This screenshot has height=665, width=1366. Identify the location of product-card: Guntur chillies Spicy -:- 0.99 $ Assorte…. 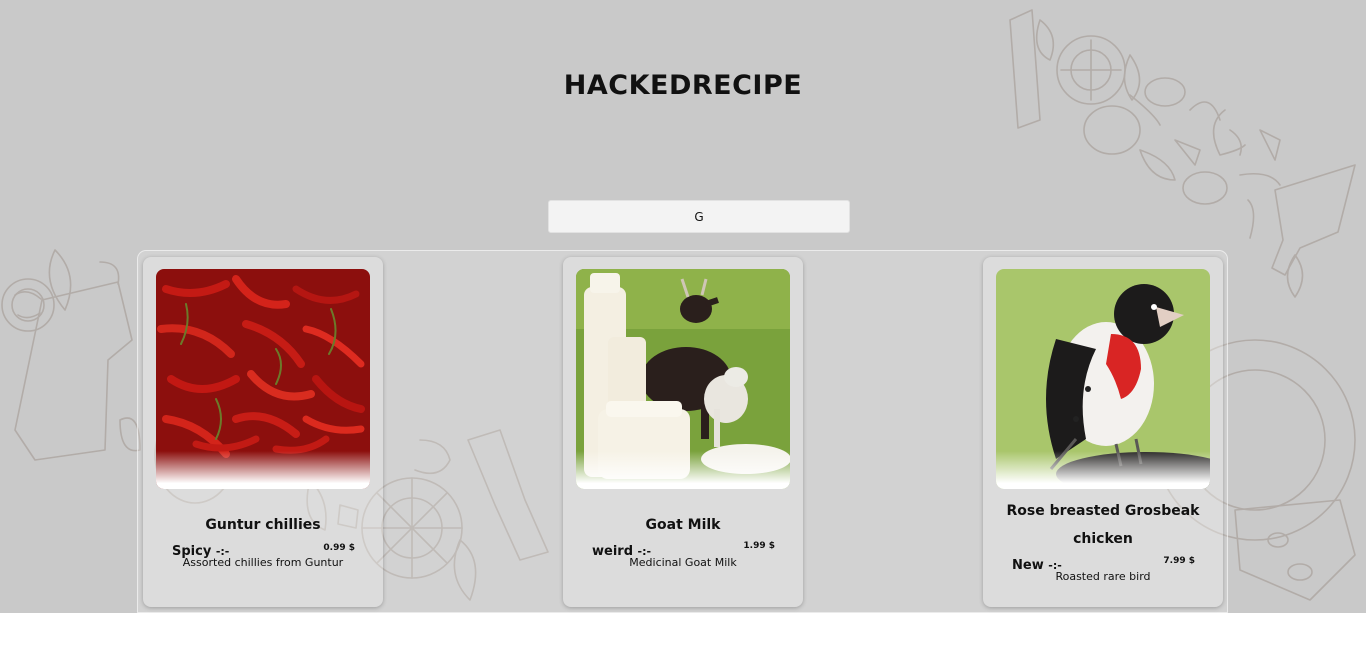
(263, 432).